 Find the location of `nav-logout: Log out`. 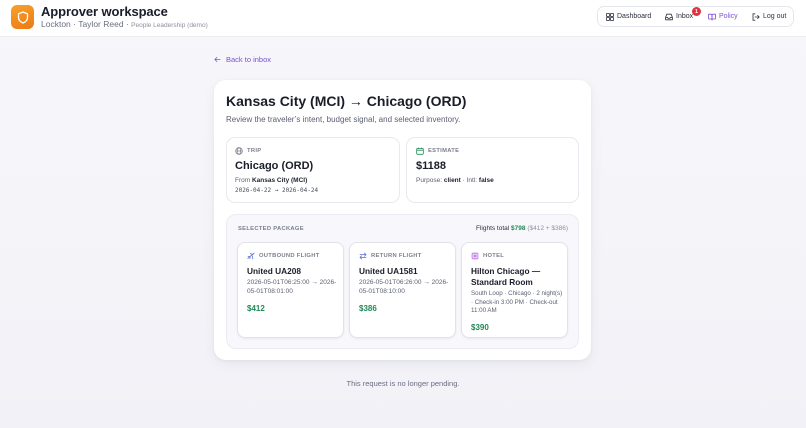

nav-logout: Log out is located at coordinates (769, 16).